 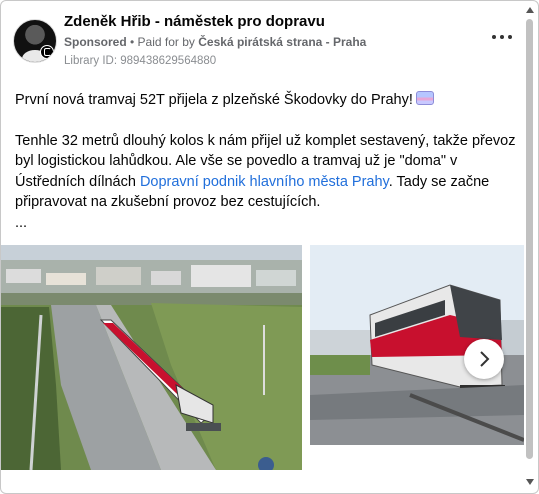 I want to click on paid-for-label: • Paid for by, so click(x=162, y=42).